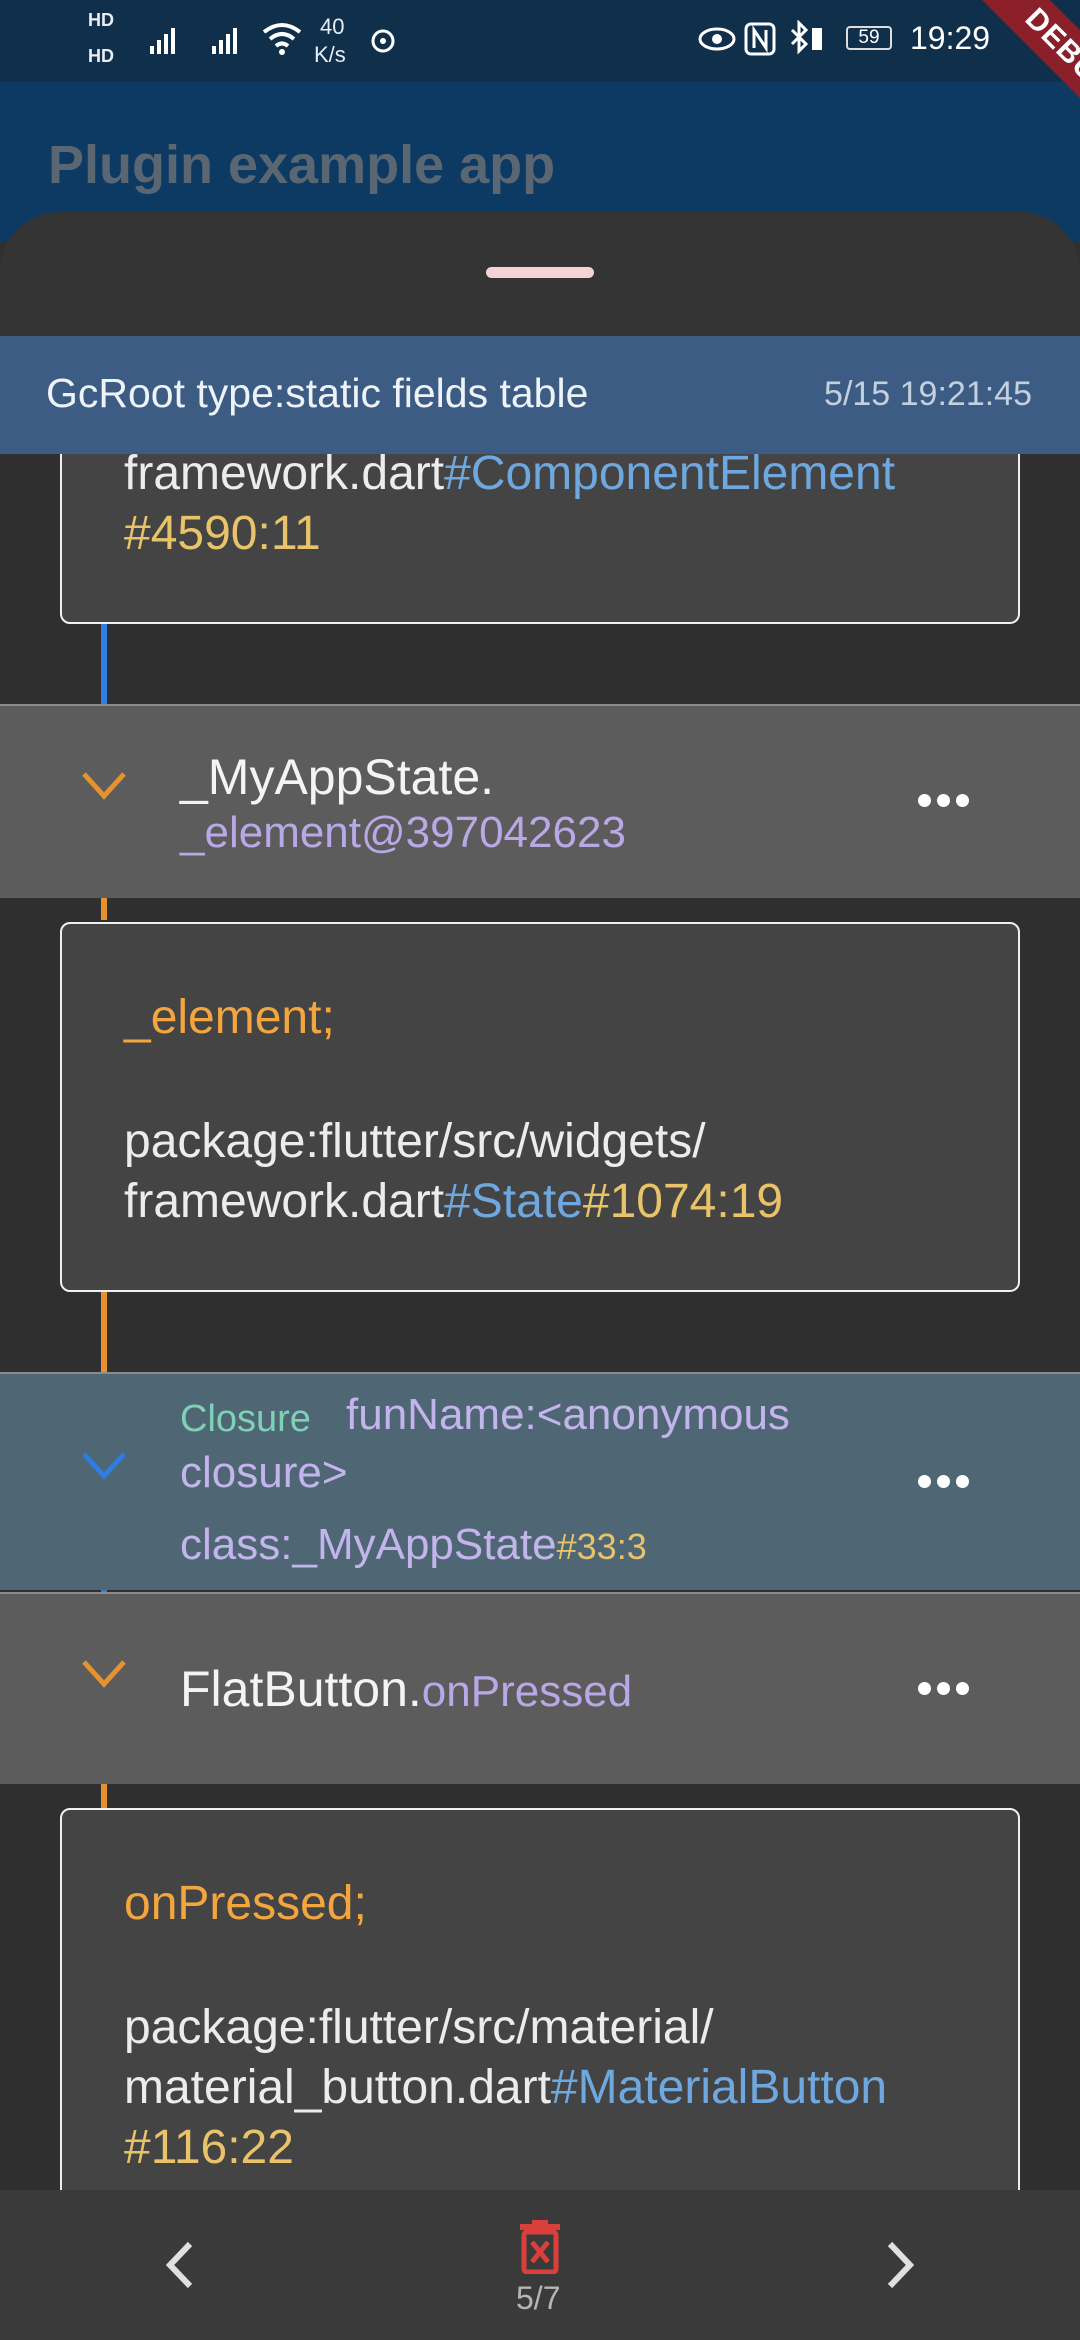  Describe the element at coordinates (540, 272) in the screenshot. I see `drag-handle` at that location.